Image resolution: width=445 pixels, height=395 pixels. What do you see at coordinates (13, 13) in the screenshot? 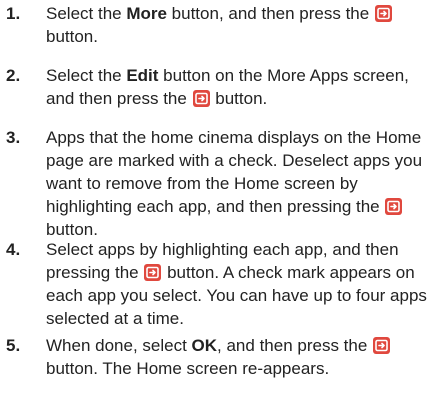
I see `step-number: 1.` at bounding box center [13, 13].